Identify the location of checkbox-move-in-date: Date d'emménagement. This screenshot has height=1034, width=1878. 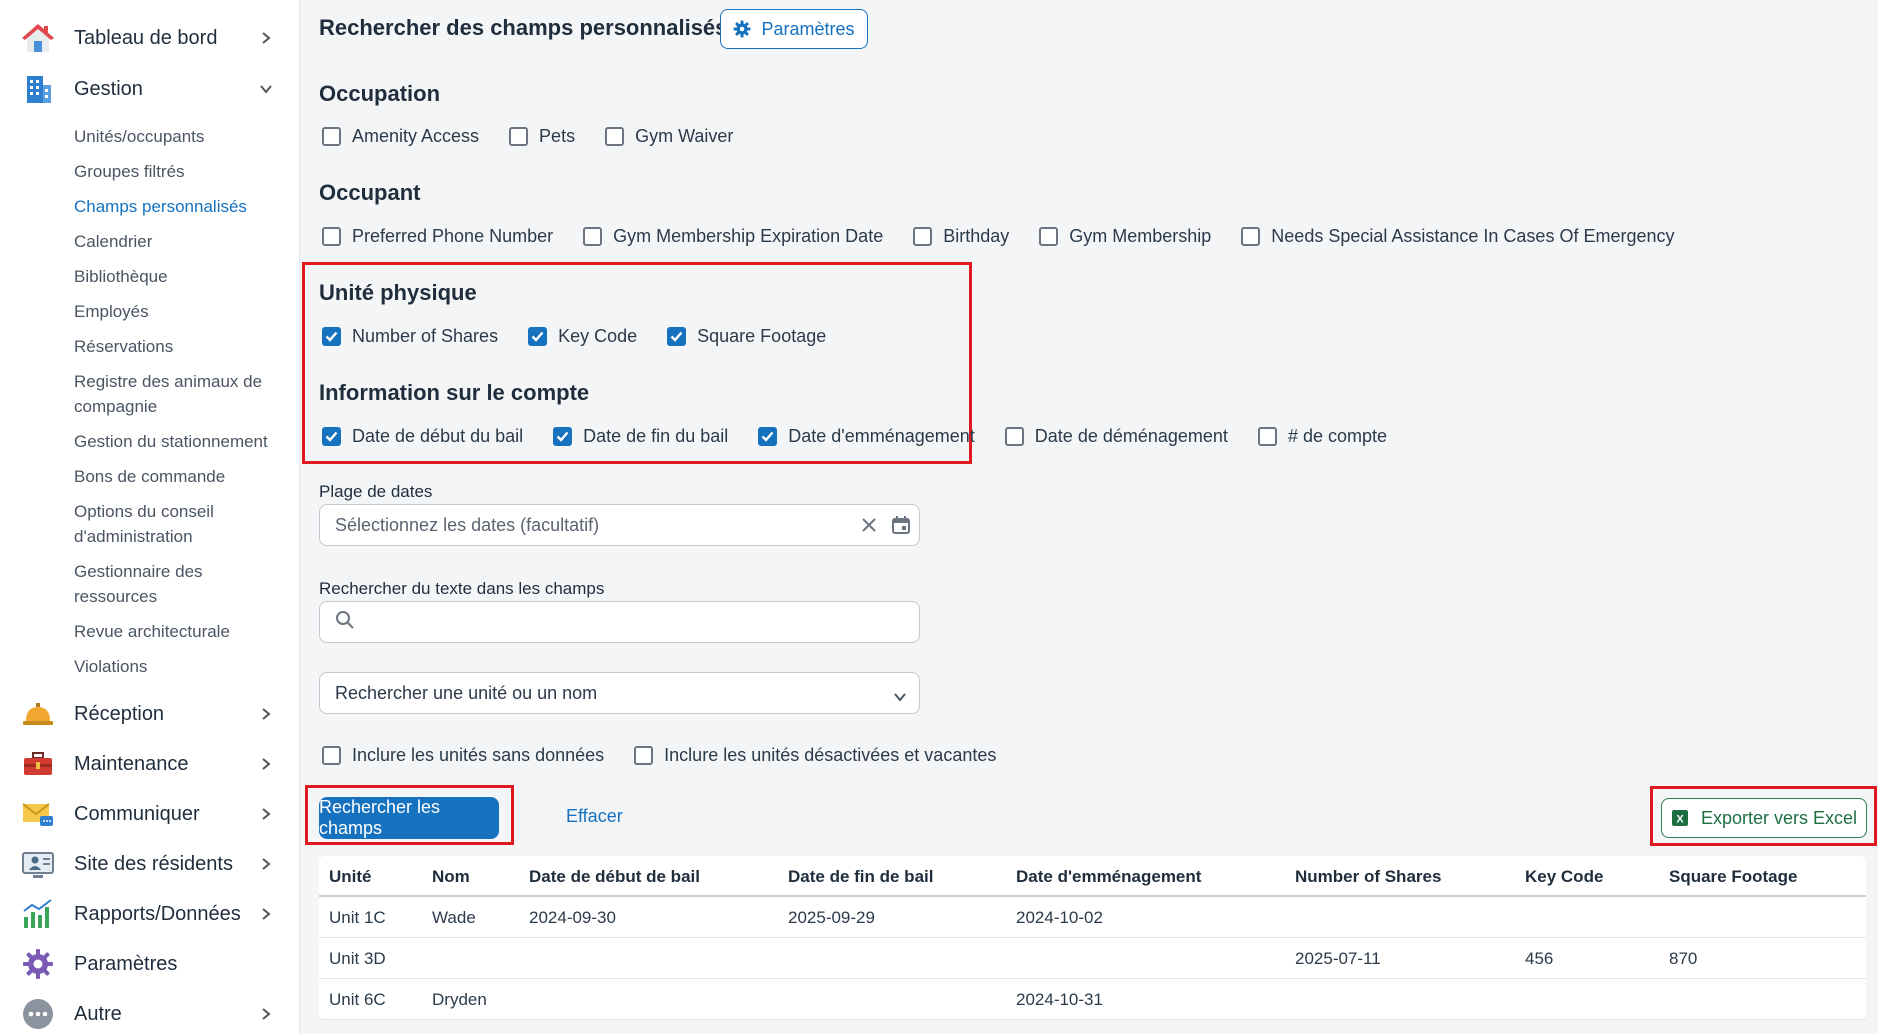
(866, 436).